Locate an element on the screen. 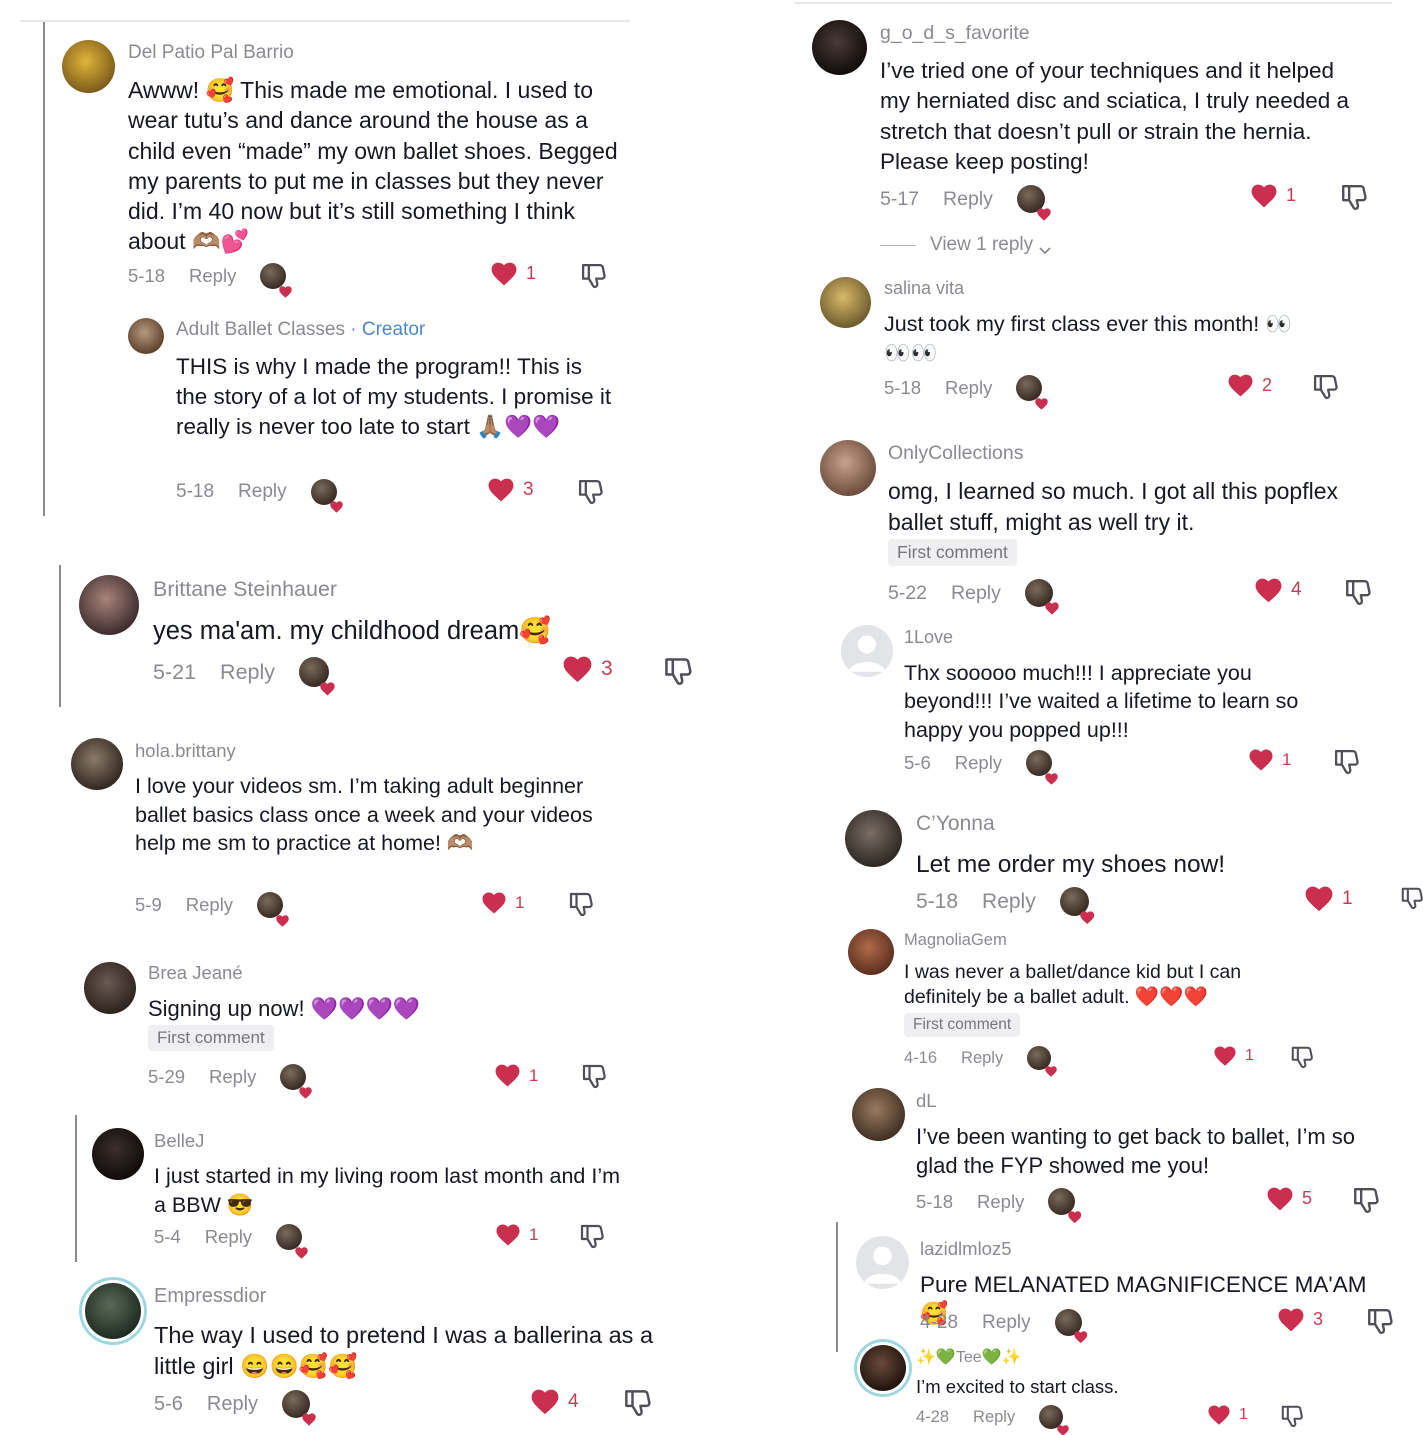 This screenshot has height=1435, width=1423. username: g_o_d_s_favorite is located at coordinates (955, 33).